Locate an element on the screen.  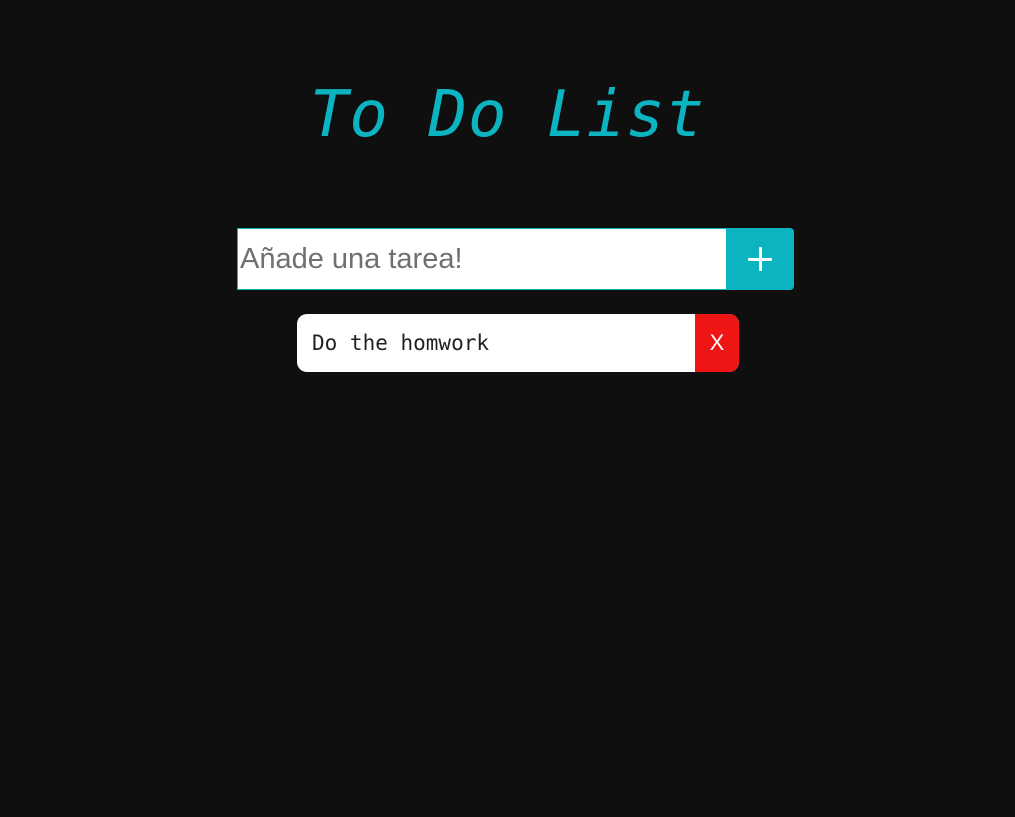
task-item: Do the homwork X is located at coordinates (518, 343).